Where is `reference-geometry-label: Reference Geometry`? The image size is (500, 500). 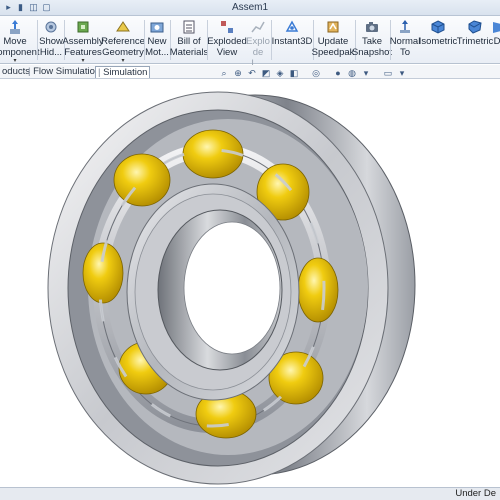 reference-geometry-label: Reference Geometry is located at coordinates (123, 47).